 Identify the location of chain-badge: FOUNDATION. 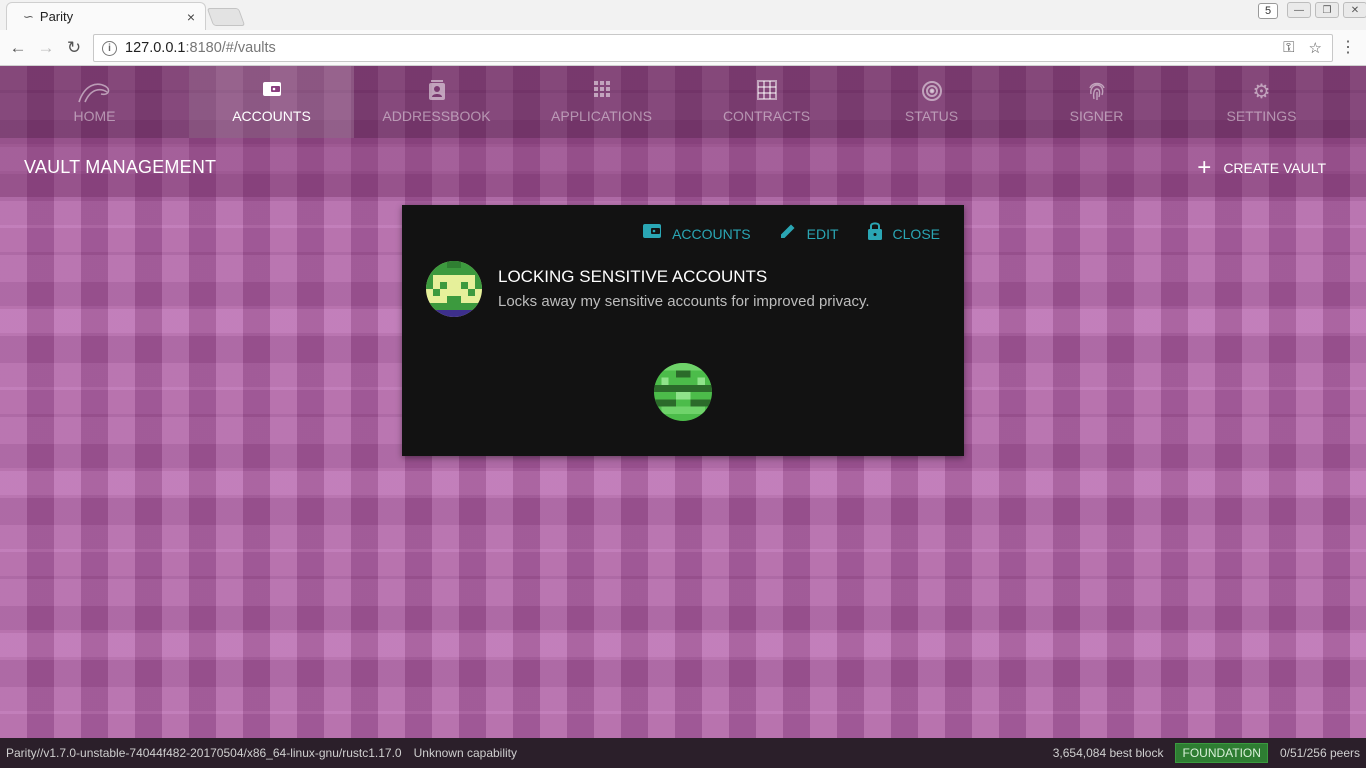
(1221, 753).